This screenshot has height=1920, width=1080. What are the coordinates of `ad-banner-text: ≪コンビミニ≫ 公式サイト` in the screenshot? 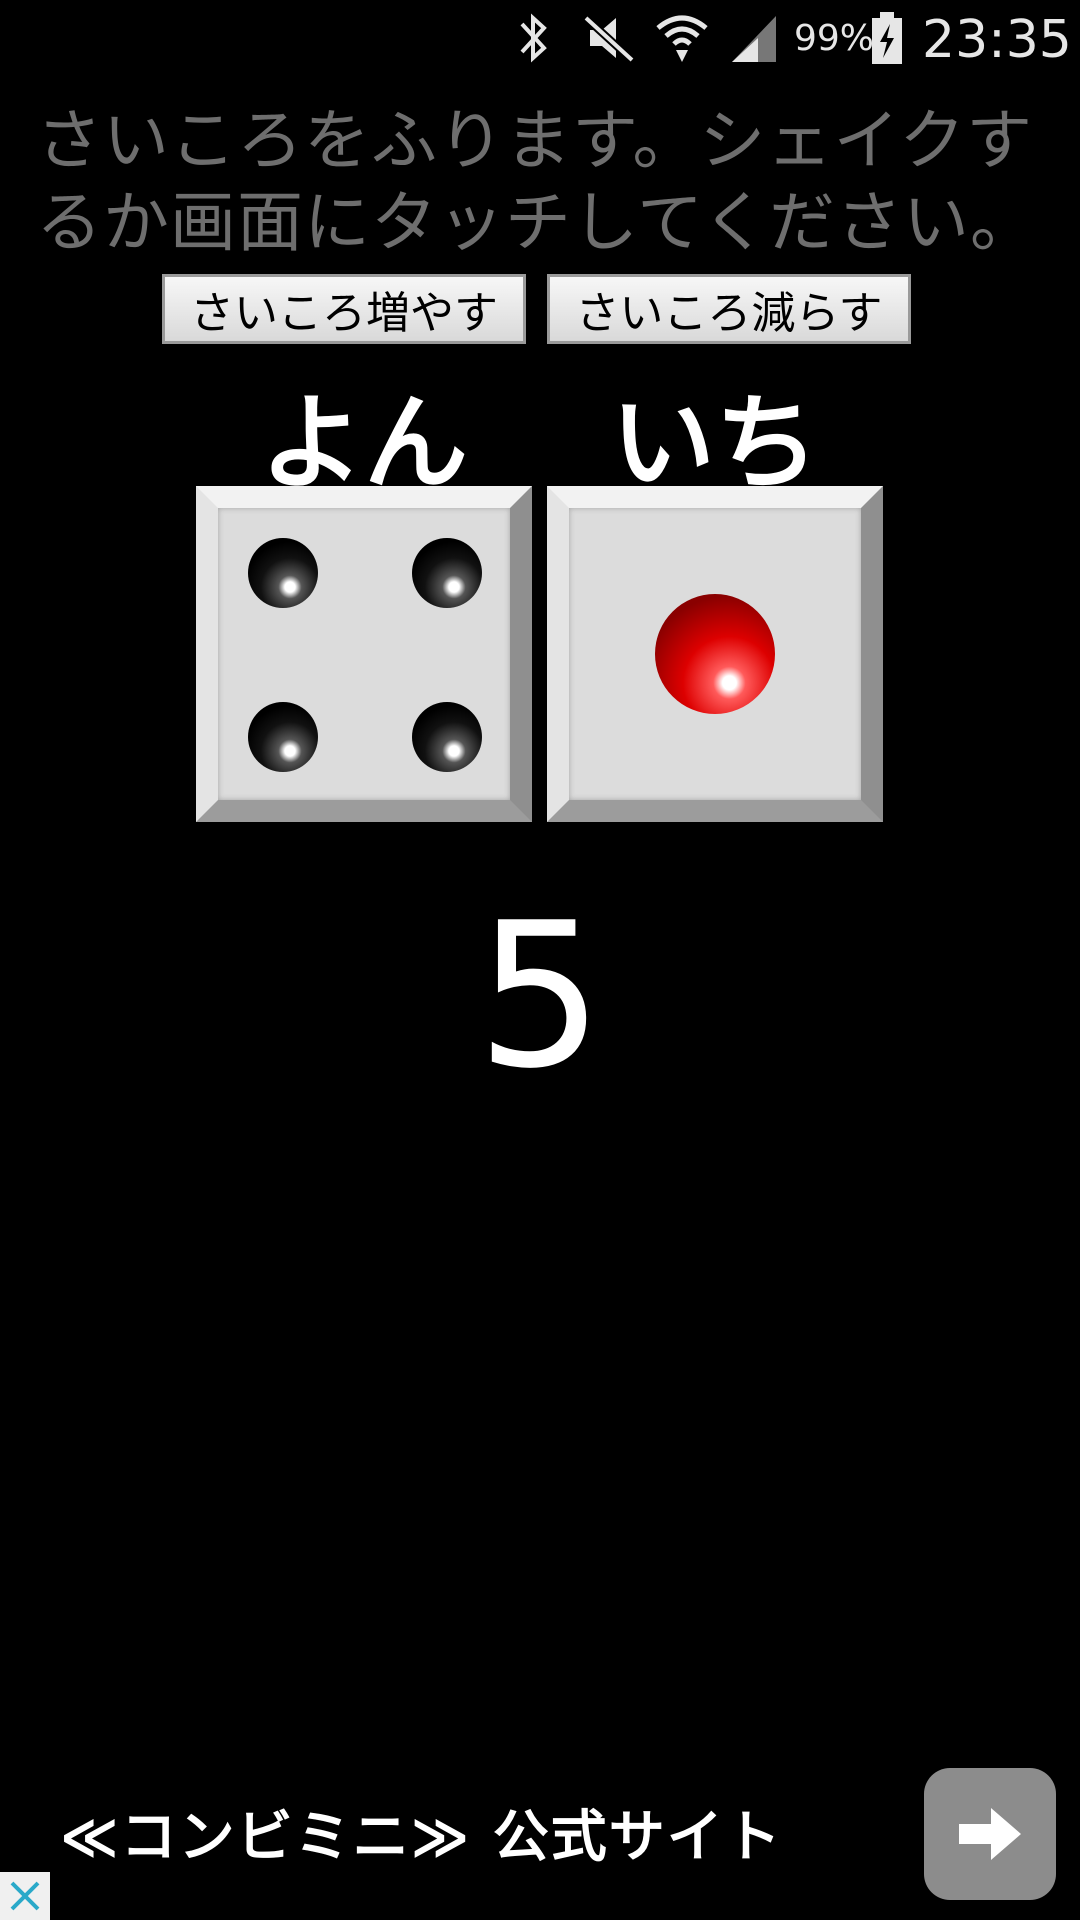 It's located at (421, 1832).